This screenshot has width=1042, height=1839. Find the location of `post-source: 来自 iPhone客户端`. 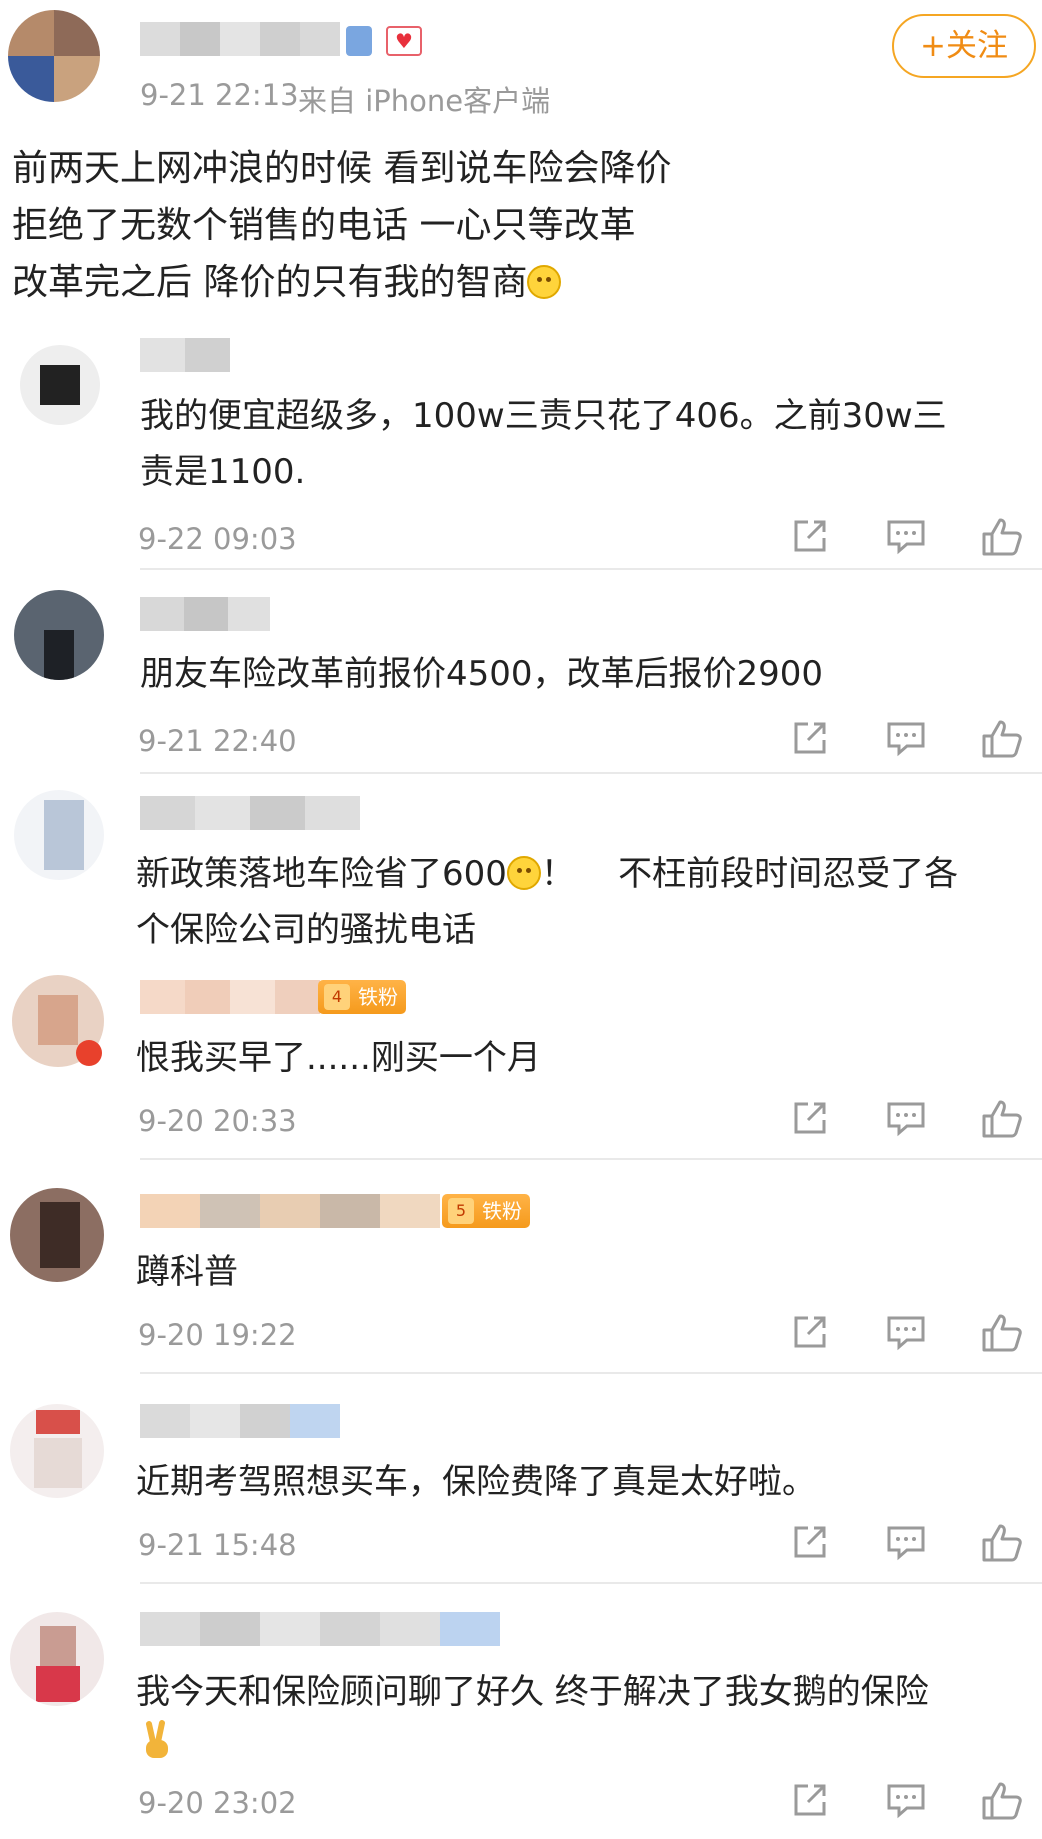

post-source: 来自 iPhone客户端 is located at coordinates (424, 101).